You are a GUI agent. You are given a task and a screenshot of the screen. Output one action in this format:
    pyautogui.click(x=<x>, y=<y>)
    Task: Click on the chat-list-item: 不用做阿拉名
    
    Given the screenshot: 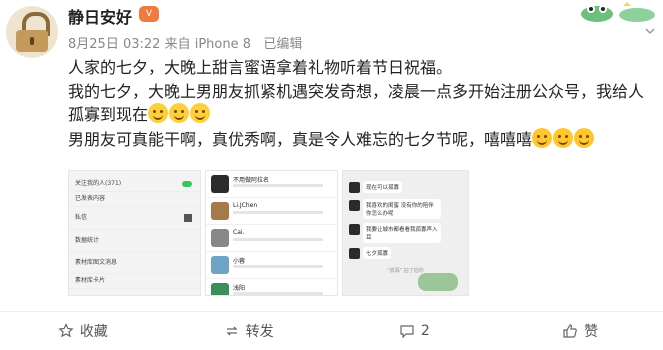 What is the action you would take?
    pyautogui.click(x=271, y=184)
    